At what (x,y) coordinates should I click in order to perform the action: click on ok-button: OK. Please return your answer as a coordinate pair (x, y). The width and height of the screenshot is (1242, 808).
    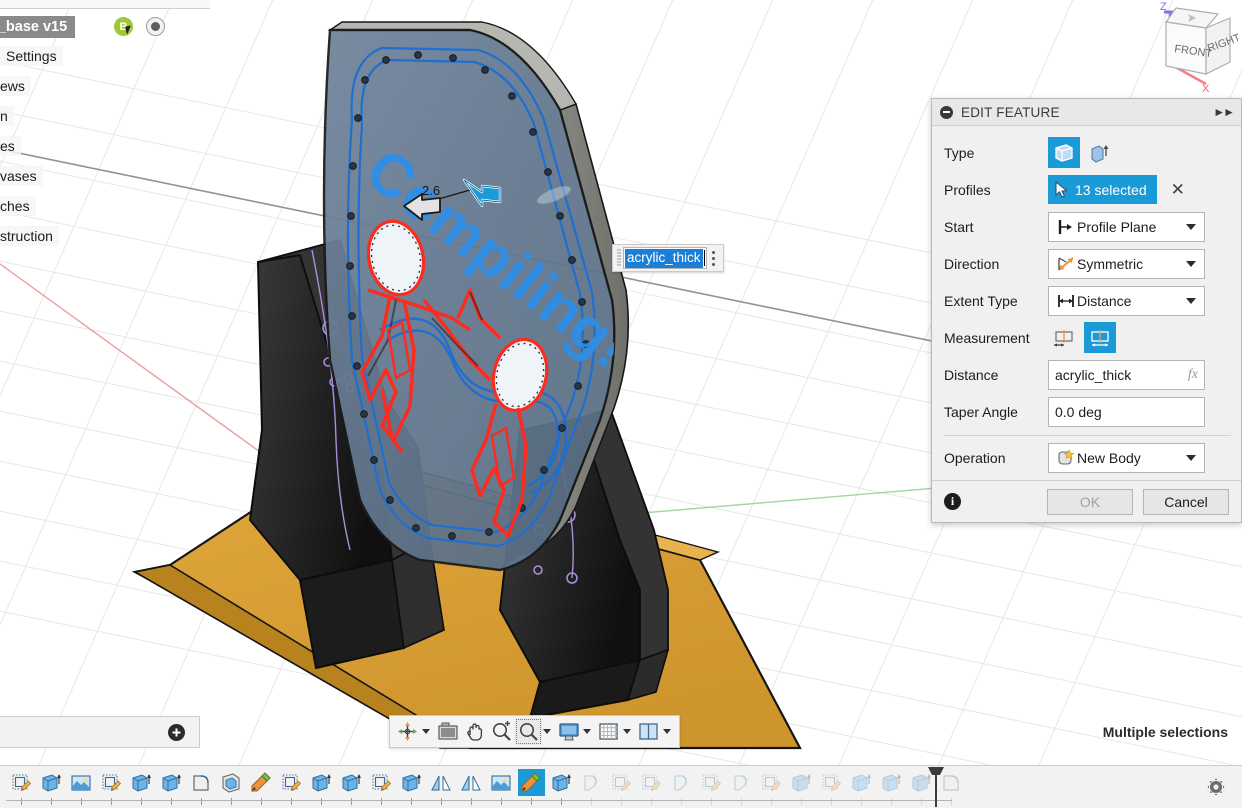
    Looking at the image, I should click on (1090, 501).